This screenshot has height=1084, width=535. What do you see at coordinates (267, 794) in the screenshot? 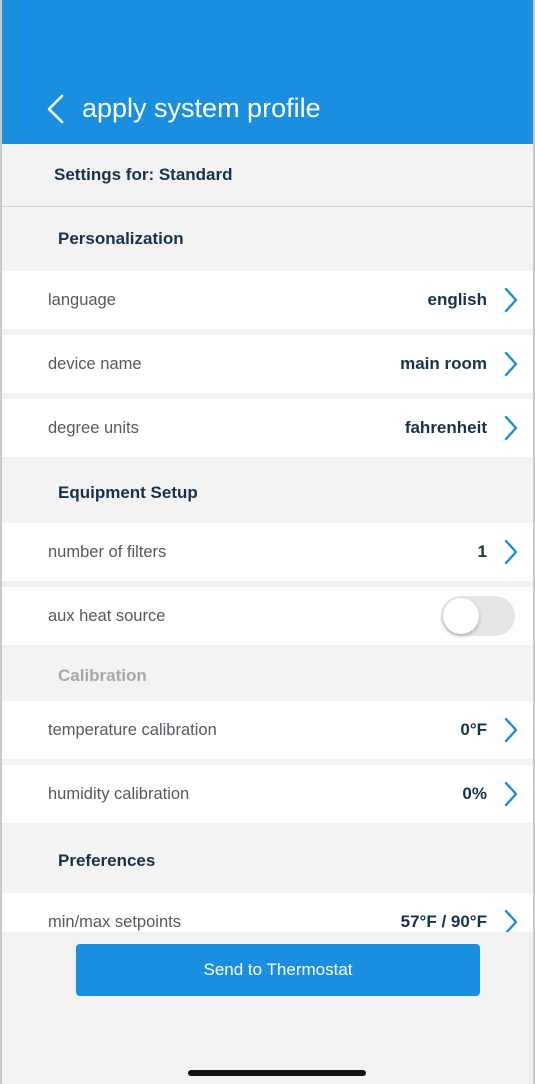
I see `row-humidity-calibration: humidity calibration 0%` at bounding box center [267, 794].